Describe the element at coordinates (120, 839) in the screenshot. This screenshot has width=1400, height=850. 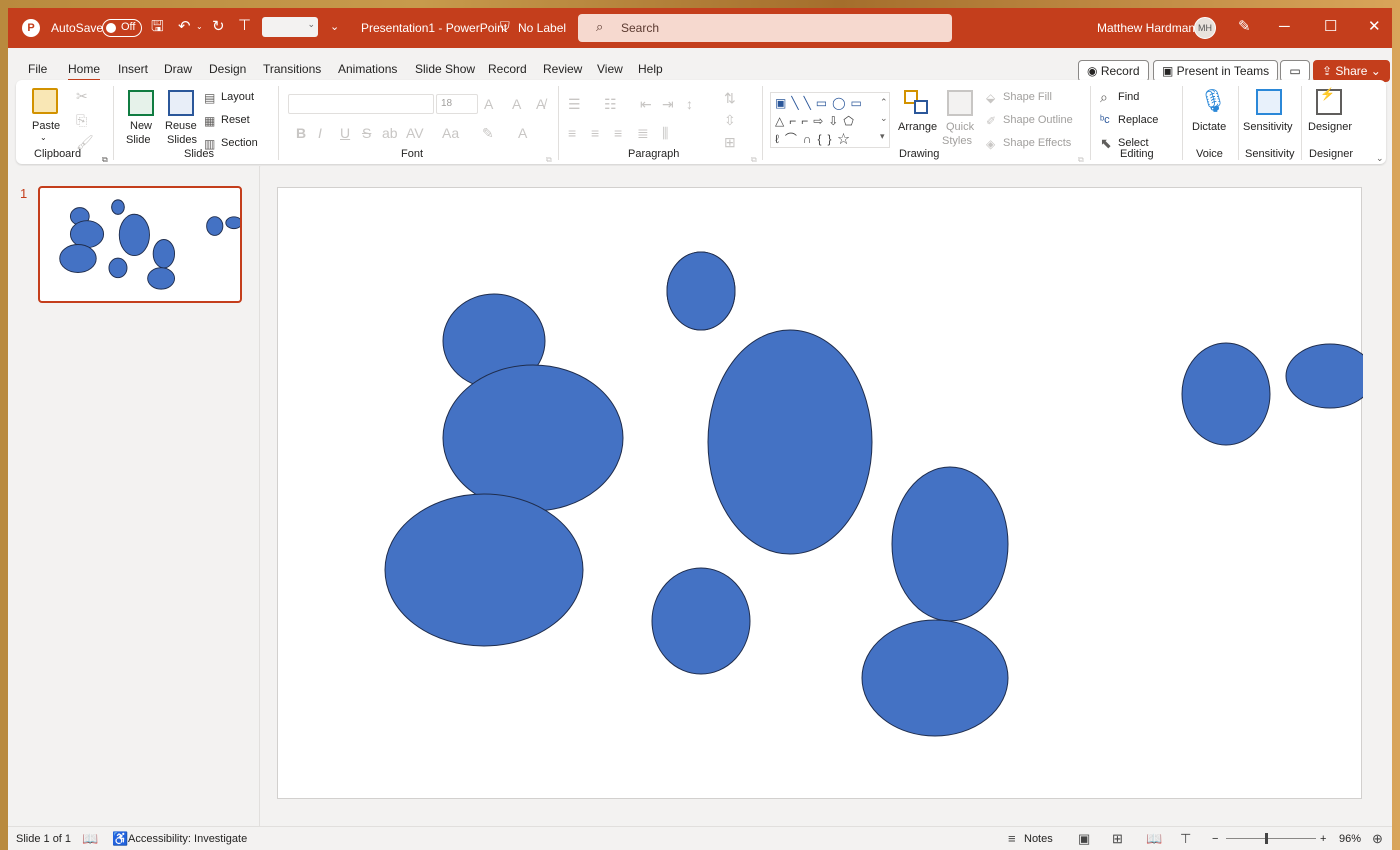
I see `accessibility-icon: ♿` at that location.